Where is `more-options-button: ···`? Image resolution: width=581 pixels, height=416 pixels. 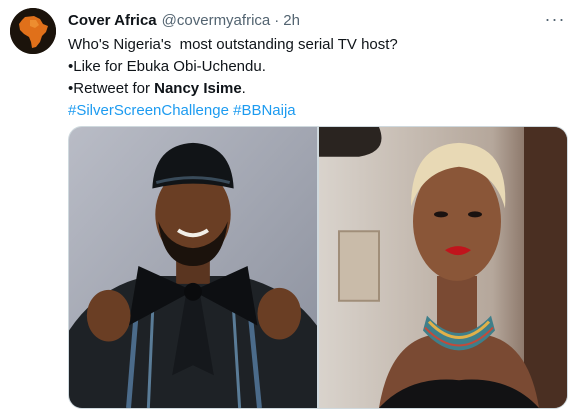 more-options-button: ··· is located at coordinates (555, 19).